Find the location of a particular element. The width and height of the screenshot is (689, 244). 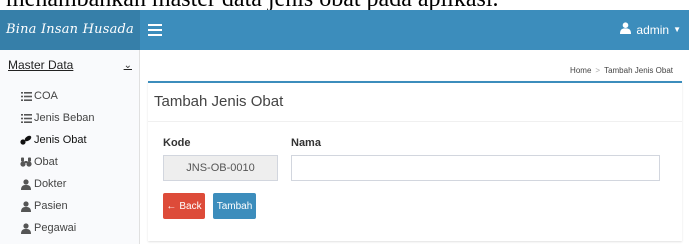

arrow-left-icon: ← is located at coordinates (171, 206).